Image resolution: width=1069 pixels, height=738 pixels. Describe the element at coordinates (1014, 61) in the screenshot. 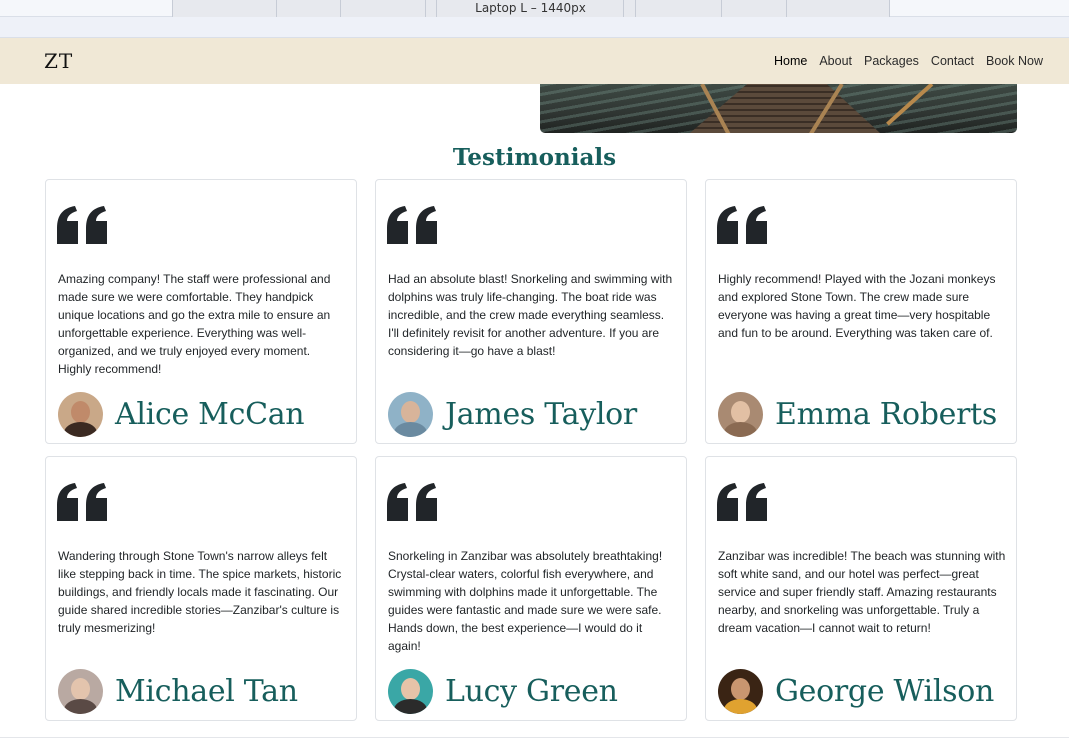

I see `nav-link-book-now: Book Now` at that location.